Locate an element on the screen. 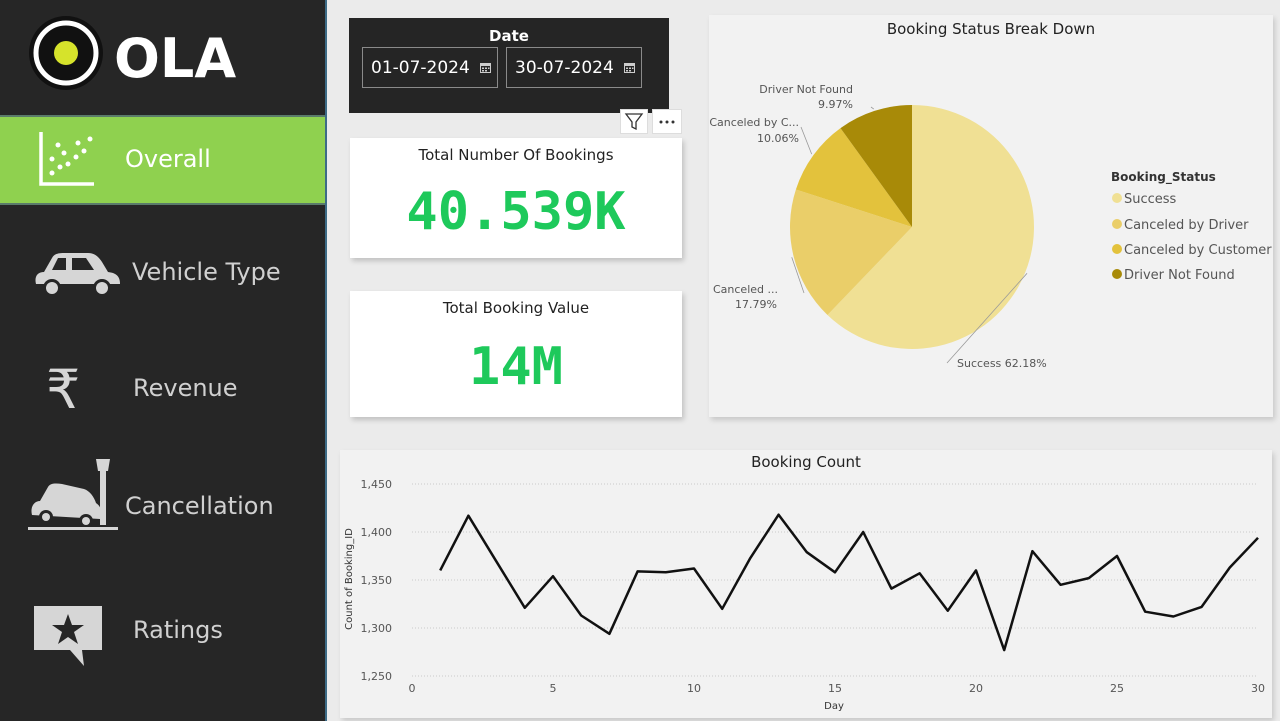 This screenshot has height=721, width=1280. y-ticks: 1,250 1,300 1,350 1,400 1,450 is located at coordinates (377, 580).